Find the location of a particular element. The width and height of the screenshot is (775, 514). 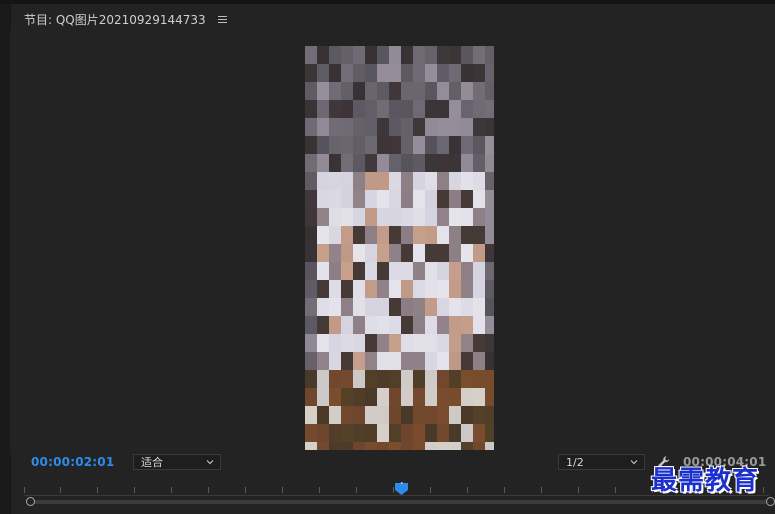

zoom-level-select: 适合 is located at coordinates (177, 462).